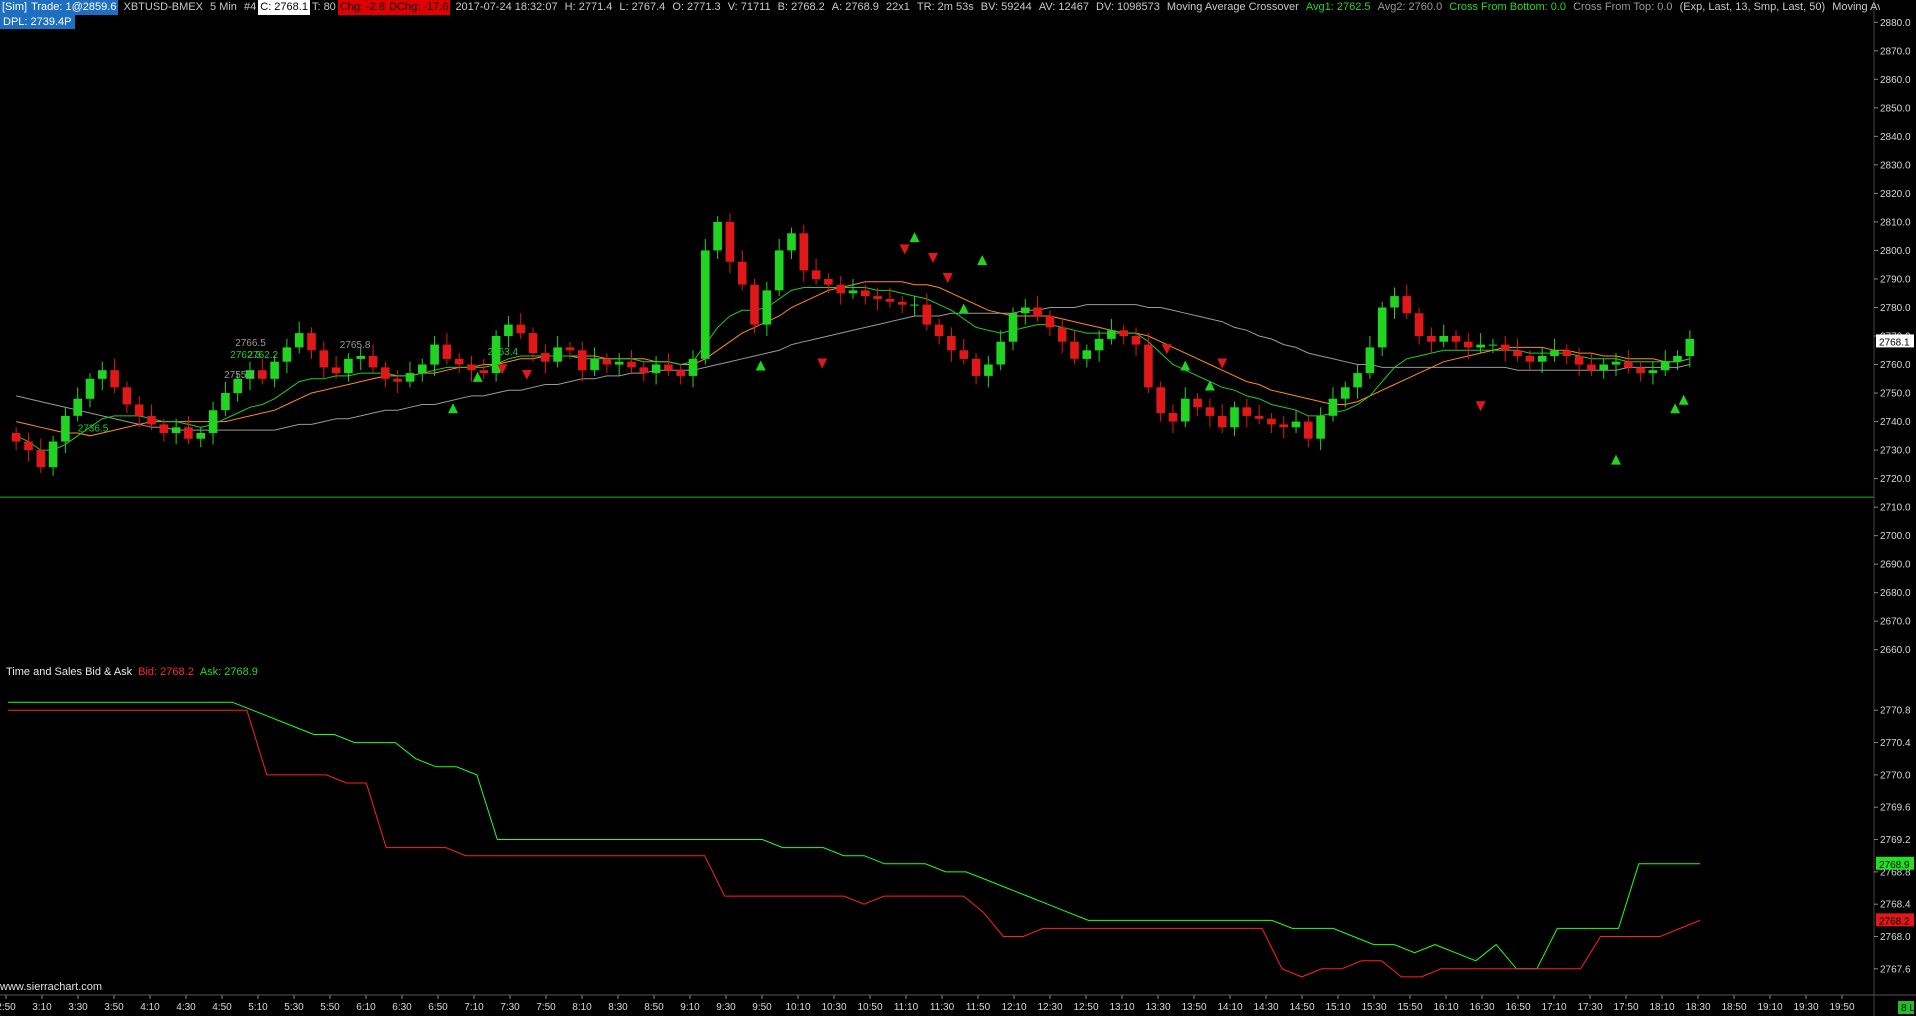 This screenshot has height=1016, width=1916. I want to click on price-tick-label: 2660.0, so click(1895, 650).